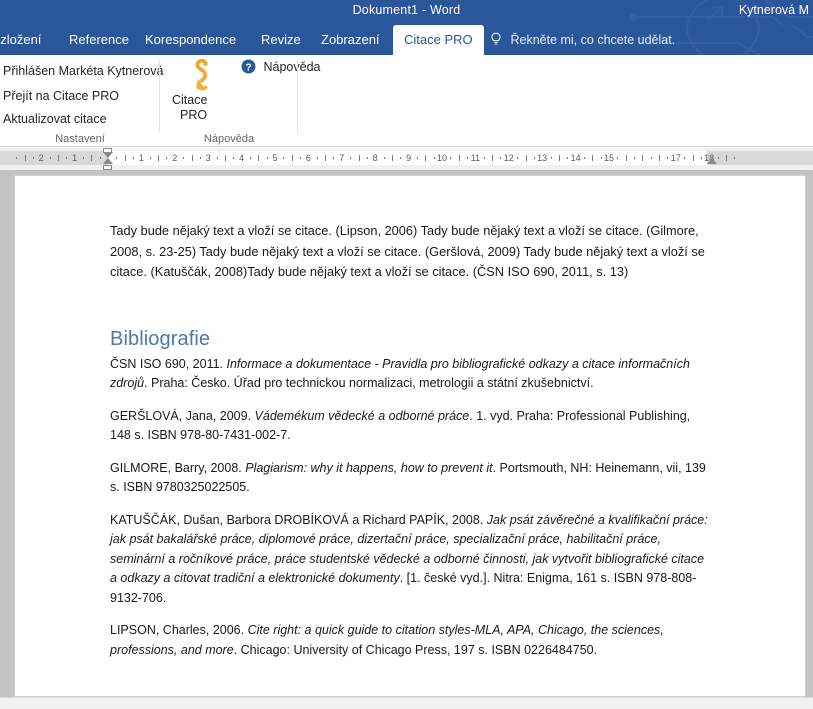 The width and height of the screenshot is (813, 709). I want to click on ruler-number: 7, so click(342, 158).